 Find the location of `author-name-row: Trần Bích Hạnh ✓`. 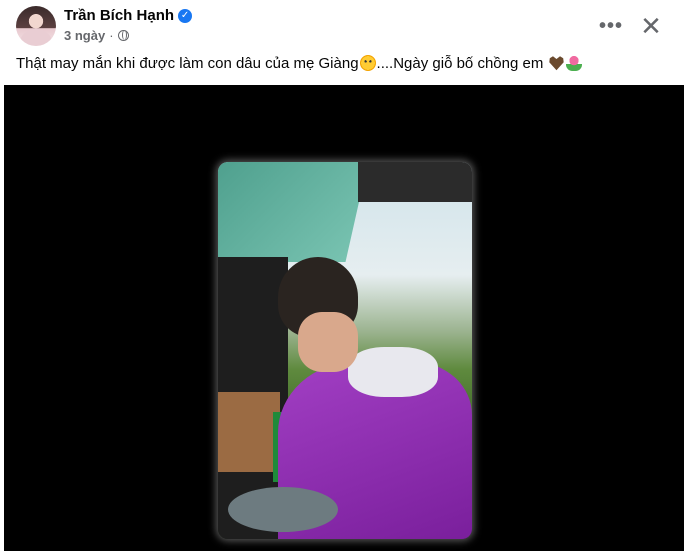

author-name-row: Trần Bích Hạnh ✓ is located at coordinates (128, 15).